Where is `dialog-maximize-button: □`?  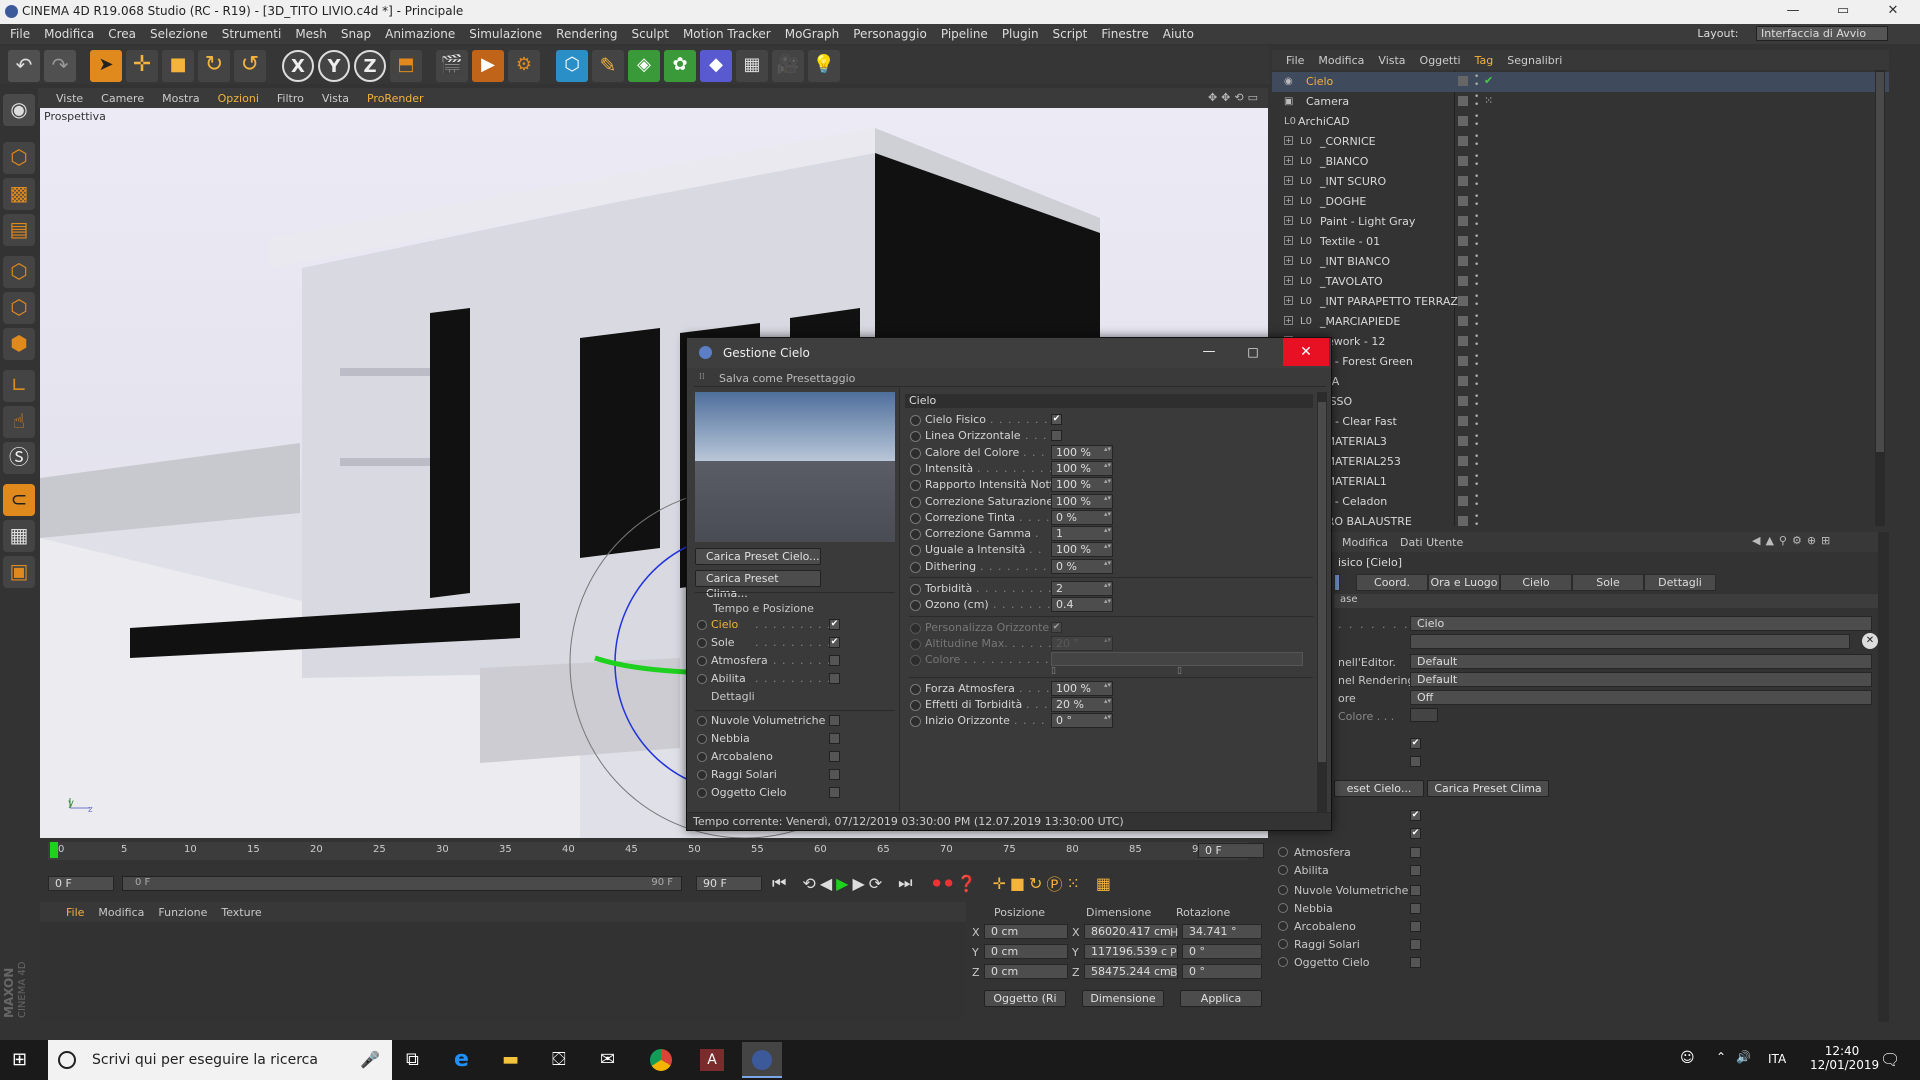
dialog-maximize-button: □ is located at coordinates (1253, 352).